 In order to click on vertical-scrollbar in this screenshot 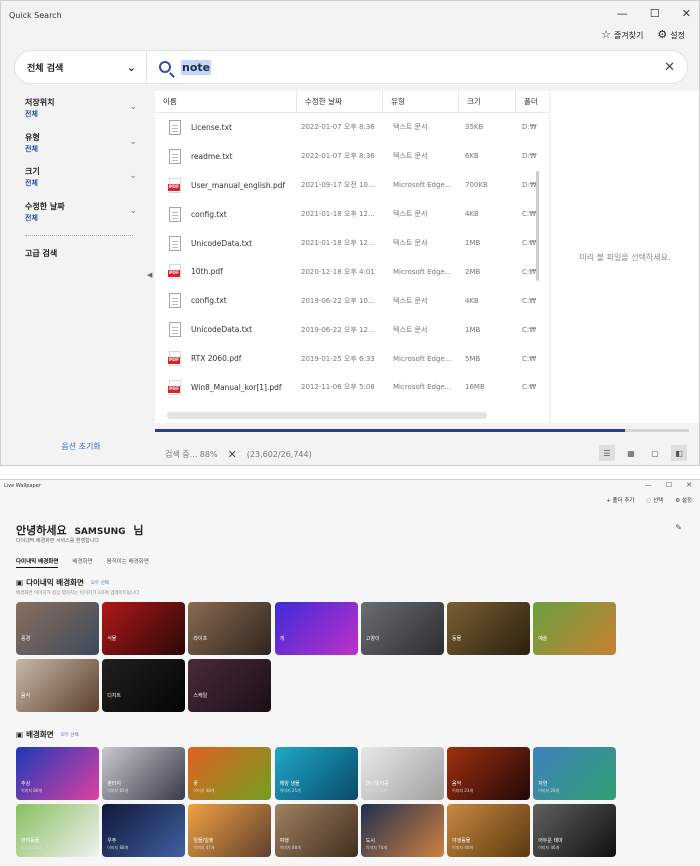, I will do `click(537, 226)`.